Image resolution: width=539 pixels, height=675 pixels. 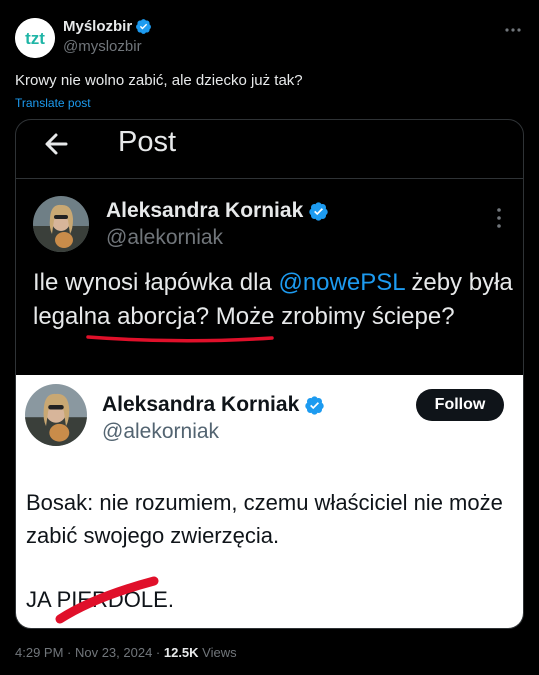 What do you see at coordinates (180, 339) in the screenshot?
I see `red-underline-mark` at bounding box center [180, 339].